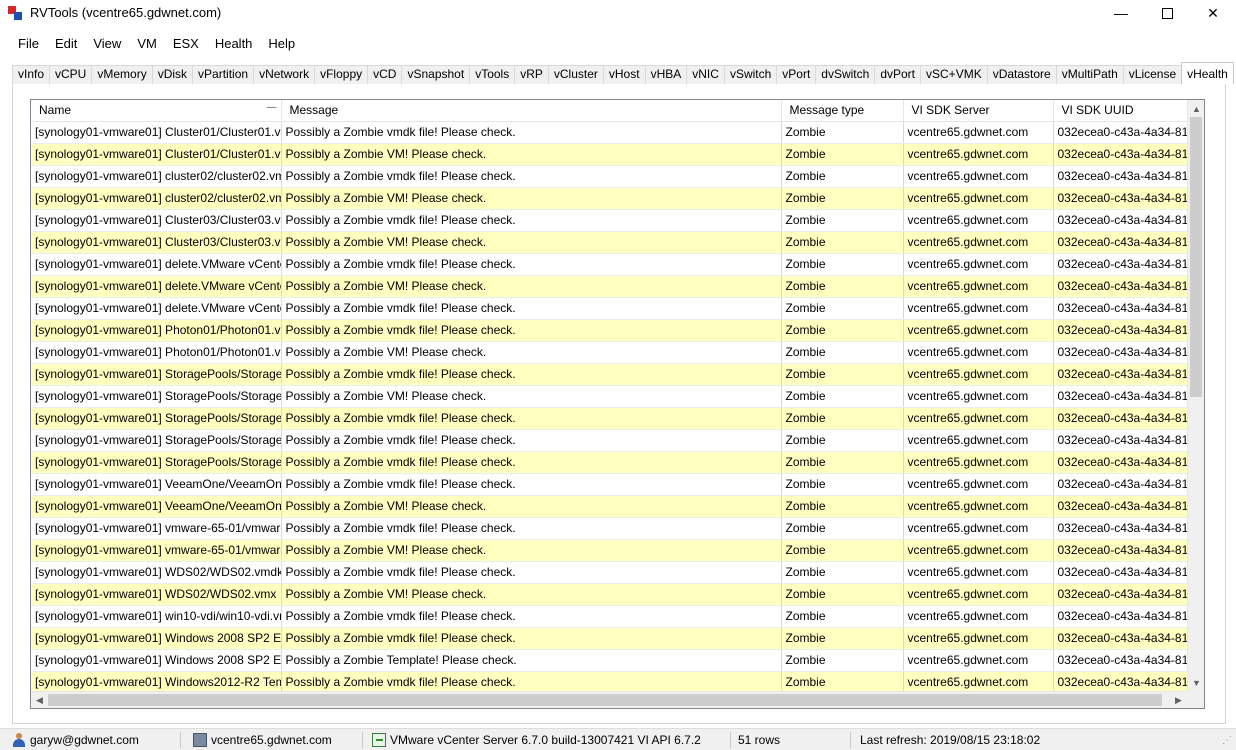 The image size is (1236, 750). Describe the element at coordinates (1207, 73) in the screenshot. I see `tab-vhealth: vHealth` at that location.